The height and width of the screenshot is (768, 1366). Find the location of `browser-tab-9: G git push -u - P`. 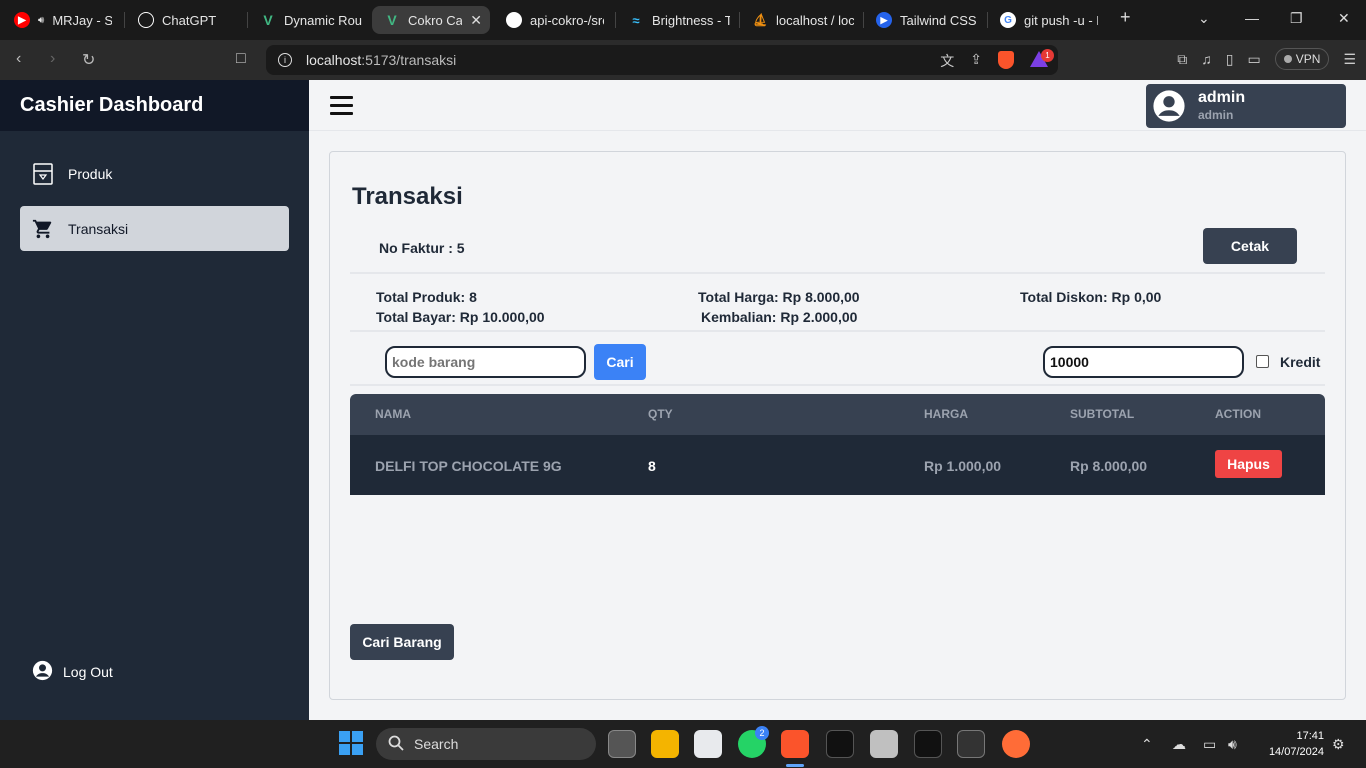

browser-tab-9: G git push -u - P is located at coordinates (1047, 20).